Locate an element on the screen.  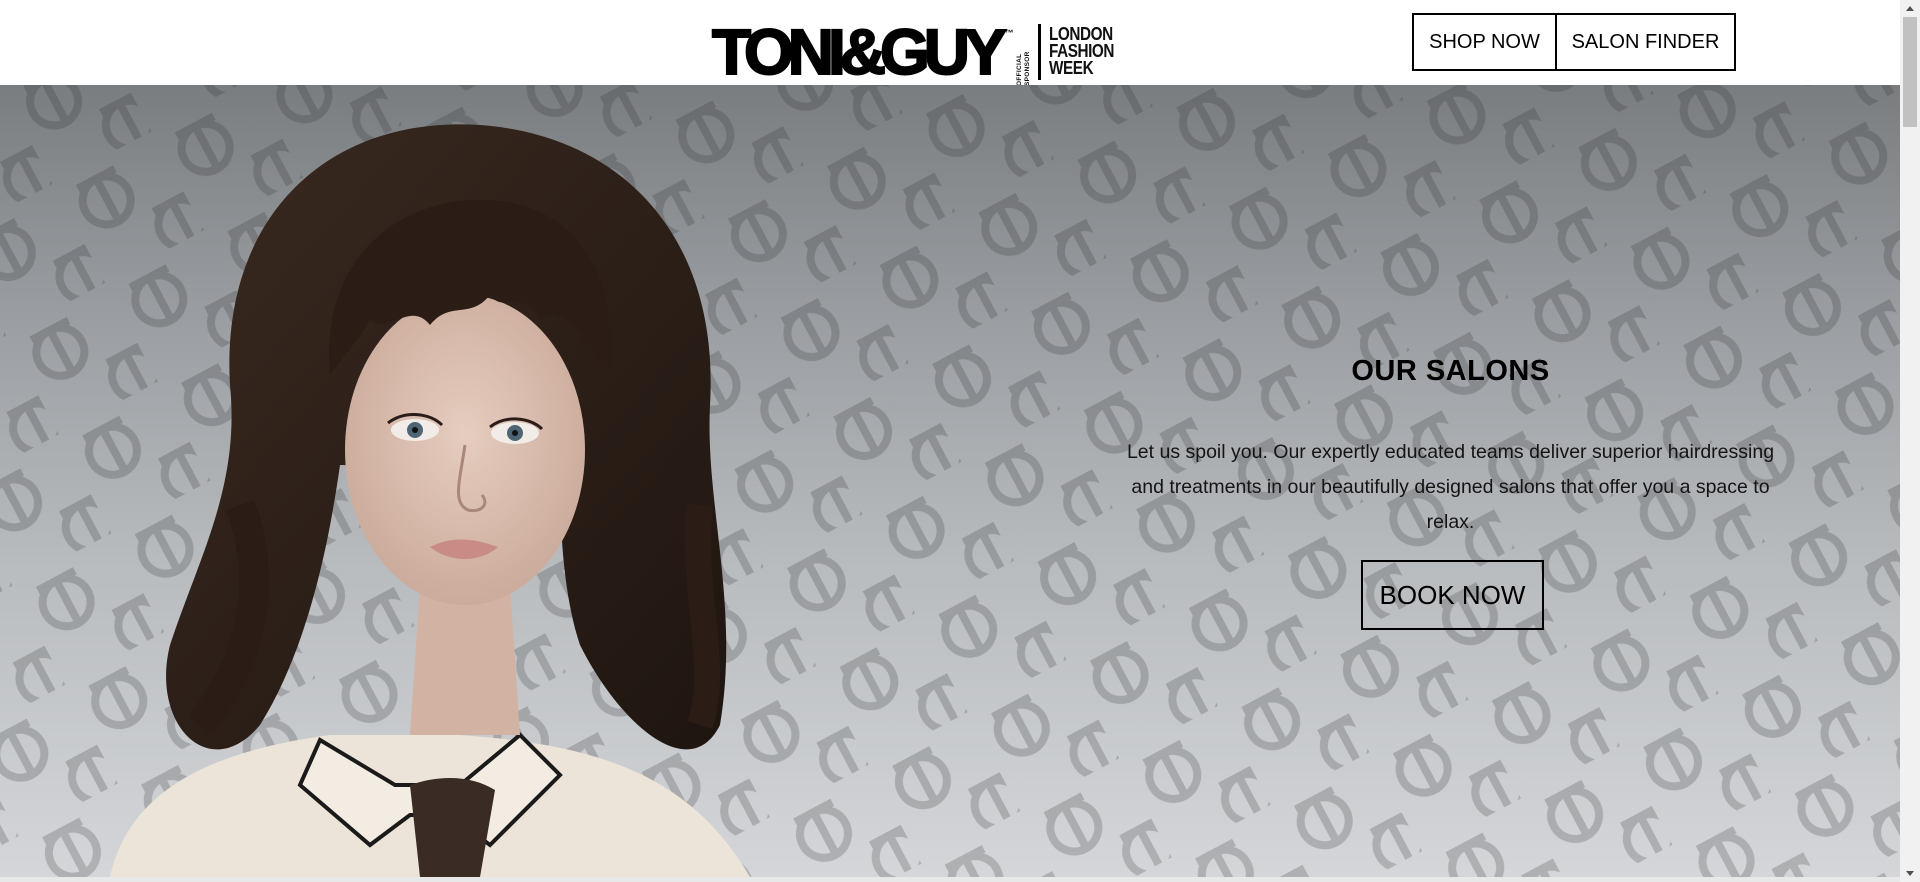
salon-finder-button: SALON FINDER is located at coordinates (1645, 42).